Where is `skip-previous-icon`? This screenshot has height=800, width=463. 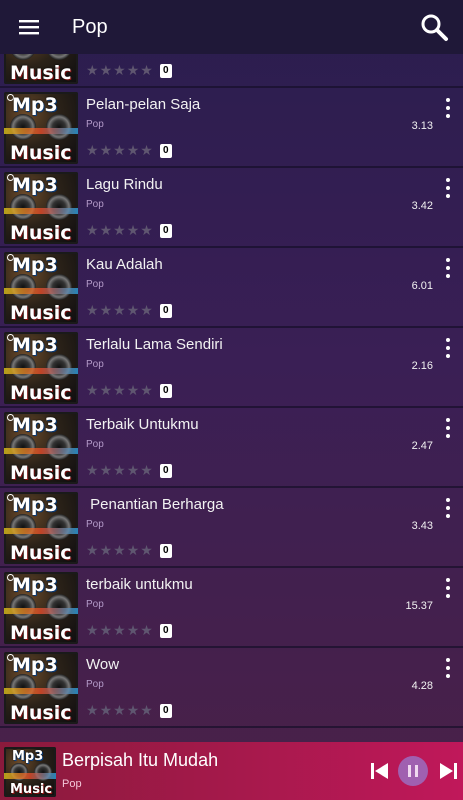 skip-previous-icon is located at coordinates (379, 771).